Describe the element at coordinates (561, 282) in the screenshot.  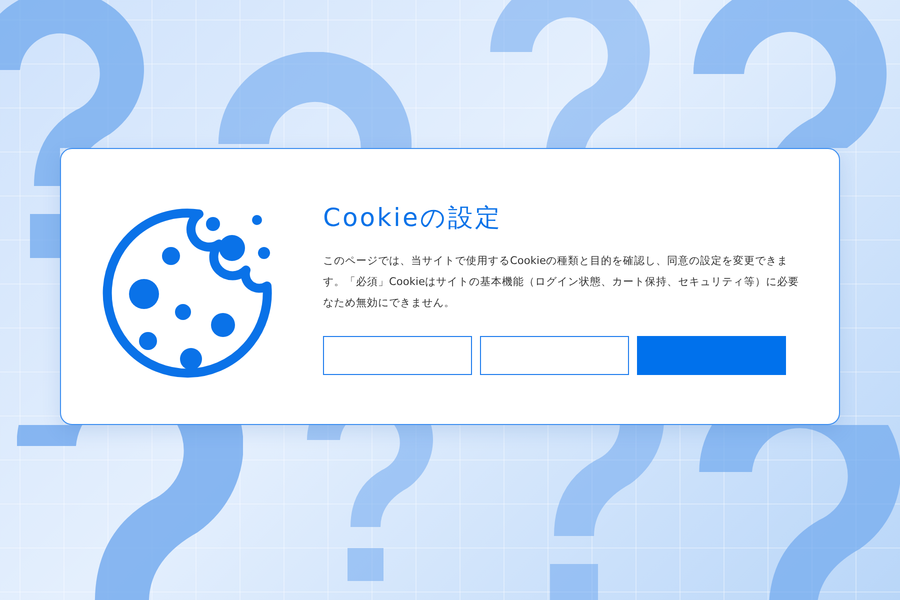
I see `description-text: このページでは、当サイトで使用するCookieの種類と目的を確認し、同意の設定を変更できます。「必須」Cookieはサイトの基本機能（ログイン状態、カート保持、セキュリティ等）に必要なため無効にできません。` at that location.